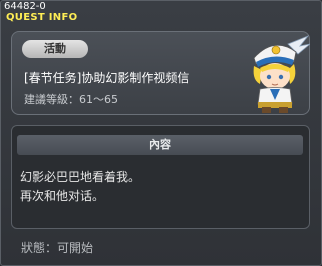  What do you see at coordinates (25, 6) in the screenshot?
I see `quest-id: 64482-0` at bounding box center [25, 6].